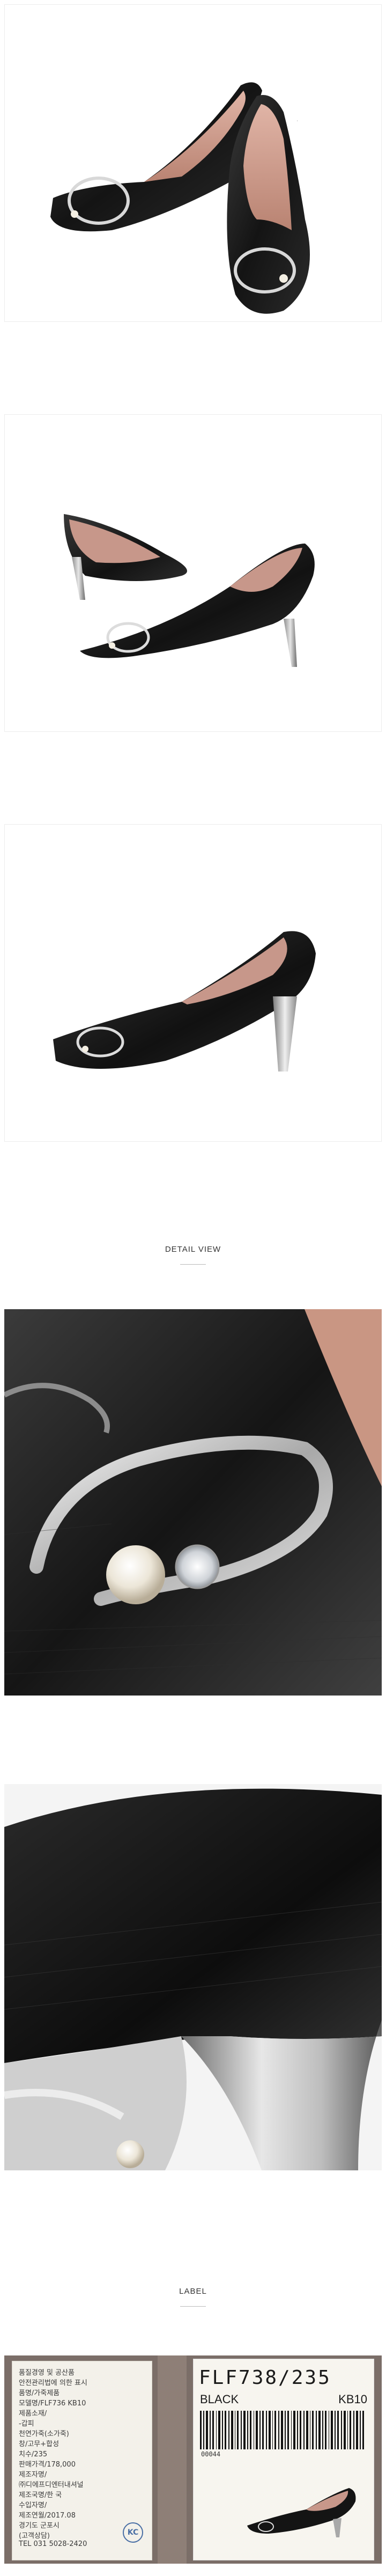  What do you see at coordinates (133, 2532) in the screenshot?
I see `kc-mark-icon: KC` at bounding box center [133, 2532].